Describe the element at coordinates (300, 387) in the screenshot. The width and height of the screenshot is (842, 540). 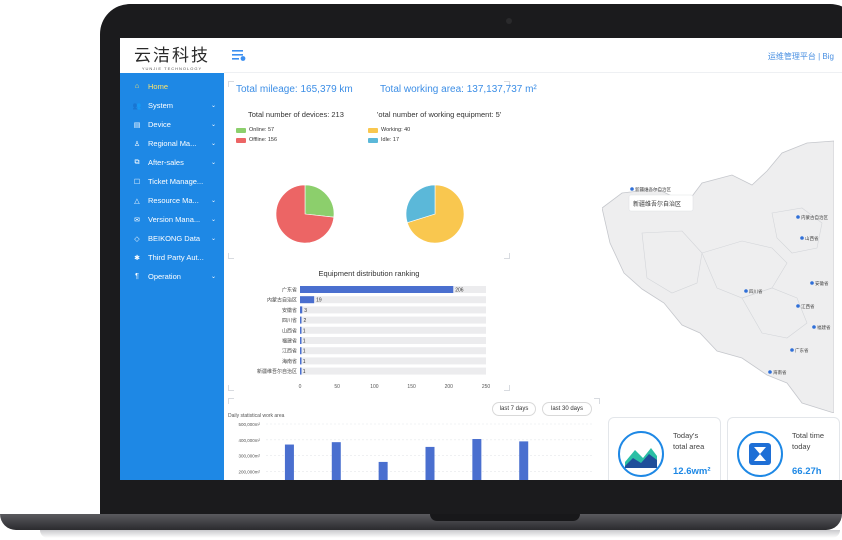
I see `x-tick-label: 0` at that location.